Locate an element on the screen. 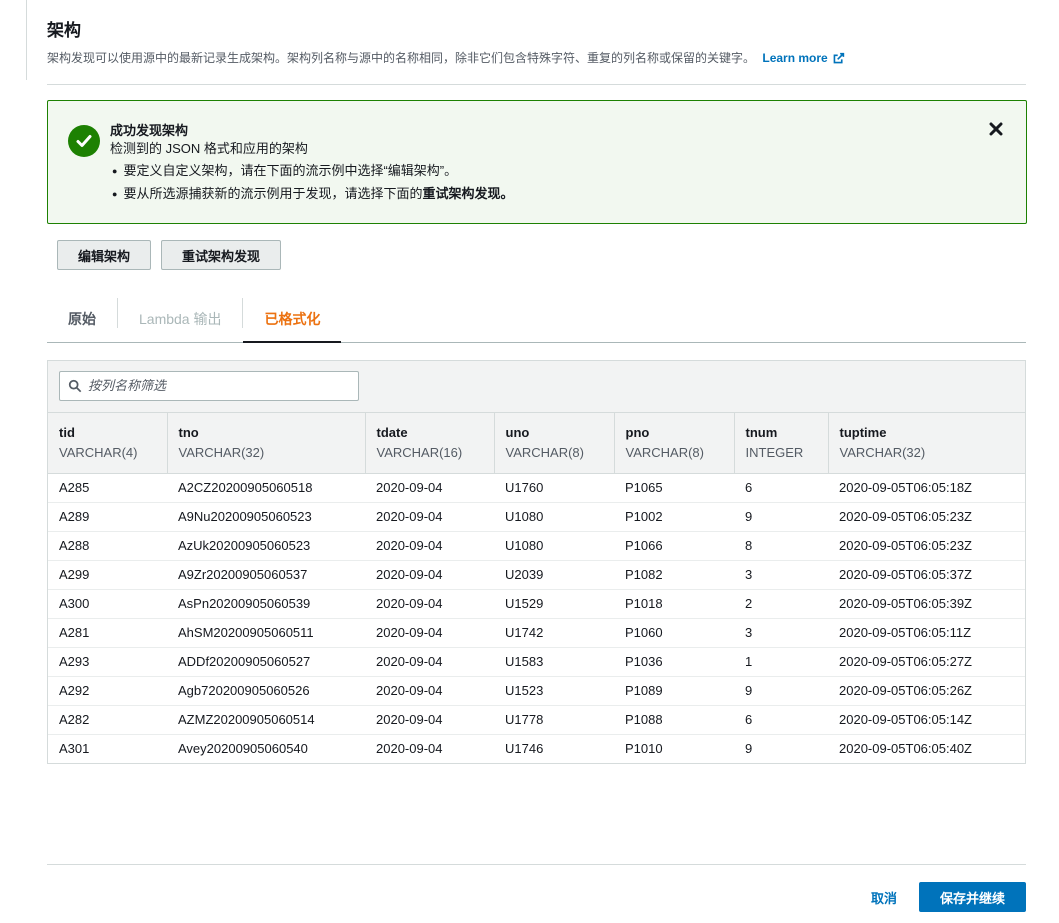 This screenshot has height=923, width=1059. table-cell-pno: P1089 is located at coordinates (674, 691).